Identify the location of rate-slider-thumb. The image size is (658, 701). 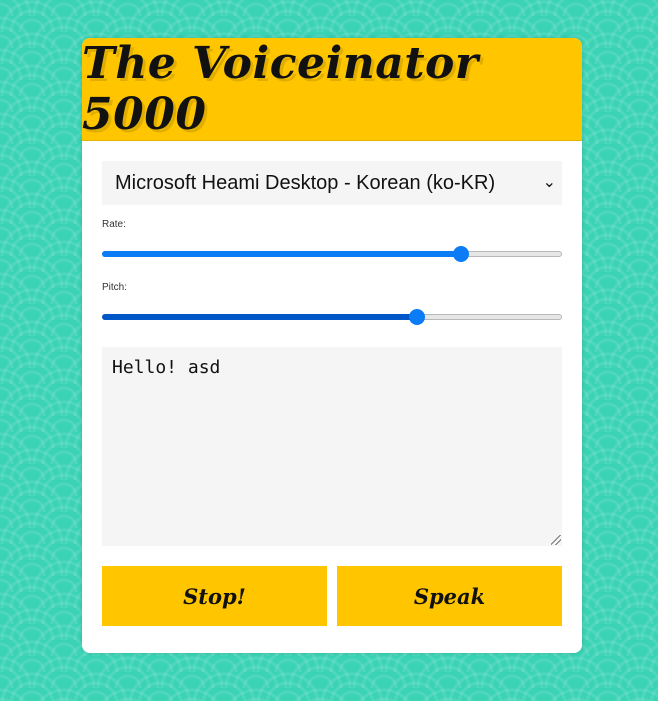
(460, 254).